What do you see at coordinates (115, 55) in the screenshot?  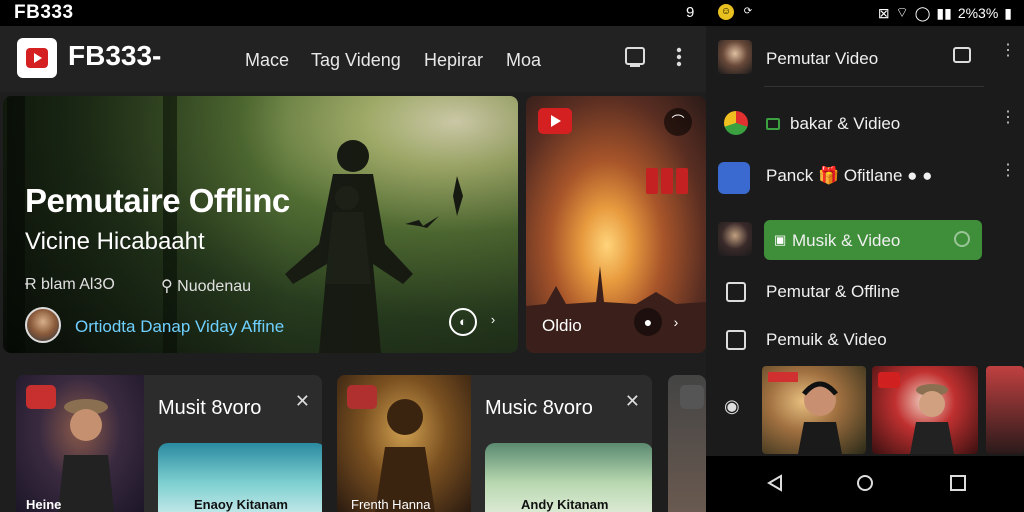 I see `app-title: FB333-` at bounding box center [115, 55].